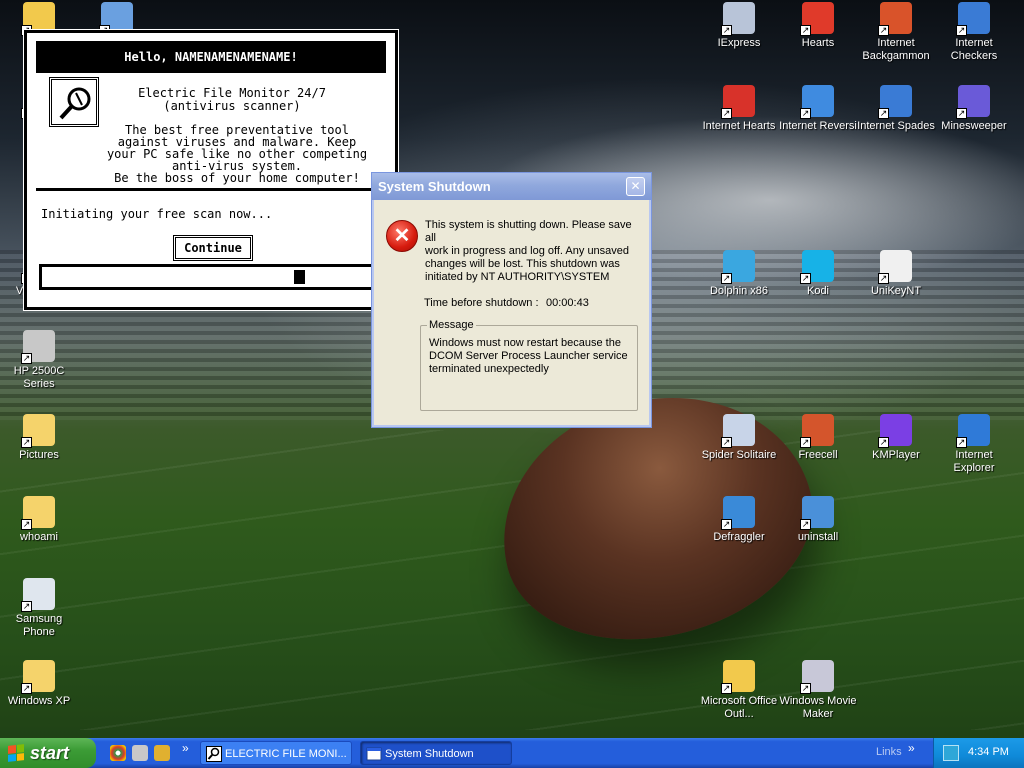  Describe the element at coordinates (38, 347) in the screenshot. I see `printer-icon: ↗` at that location.